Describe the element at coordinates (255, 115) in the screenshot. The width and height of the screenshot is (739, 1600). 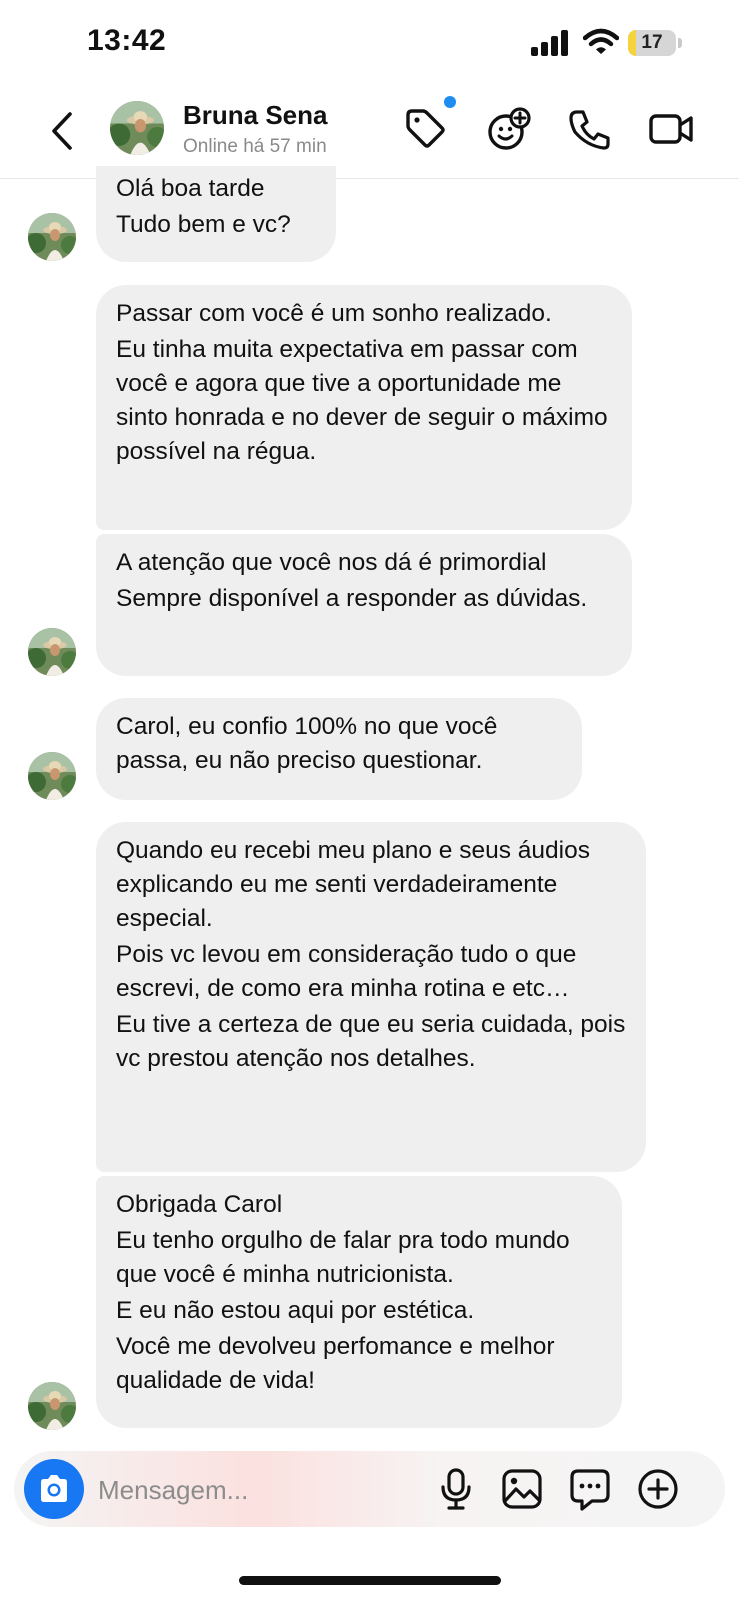
I see `contact-name: Bruna Sena` at that location.